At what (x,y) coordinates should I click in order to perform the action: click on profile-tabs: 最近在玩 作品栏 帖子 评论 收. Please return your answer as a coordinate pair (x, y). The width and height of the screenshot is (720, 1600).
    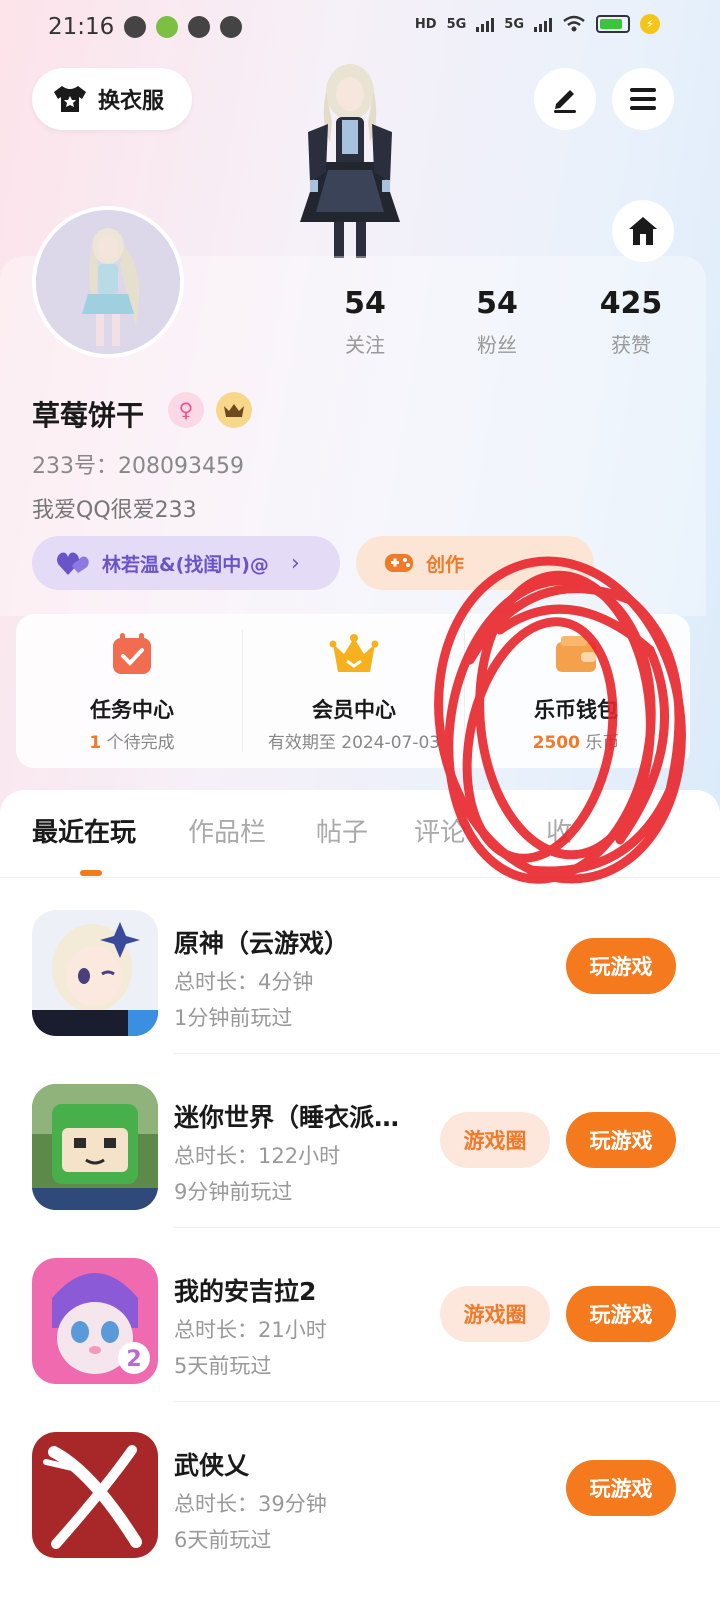
    Looking at the image, I should click on (360, 844).